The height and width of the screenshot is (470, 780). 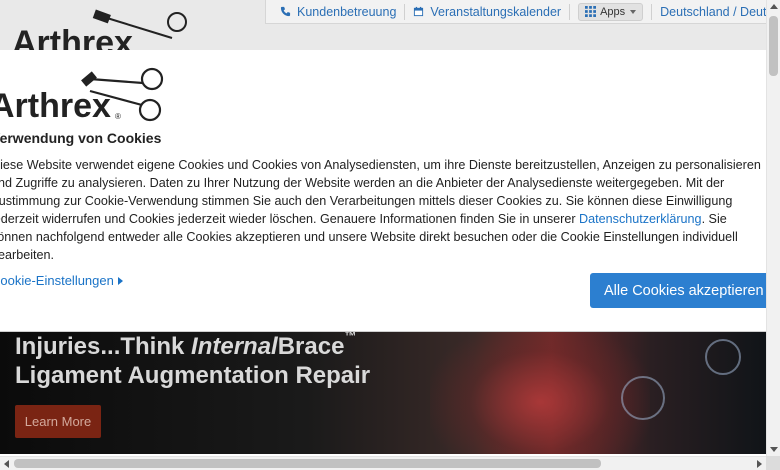 I want to click on cookie-settings-label: Cookie-Einstellungen, so click(x=57, y=280).